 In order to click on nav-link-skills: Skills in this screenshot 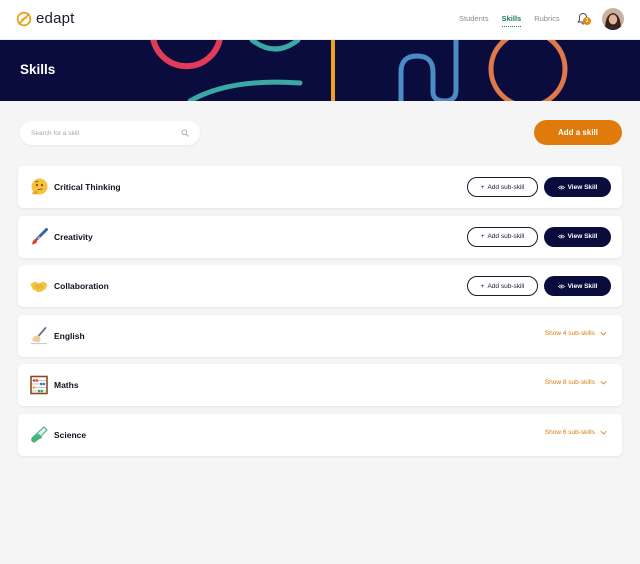, I will do `click(511, 20)`.